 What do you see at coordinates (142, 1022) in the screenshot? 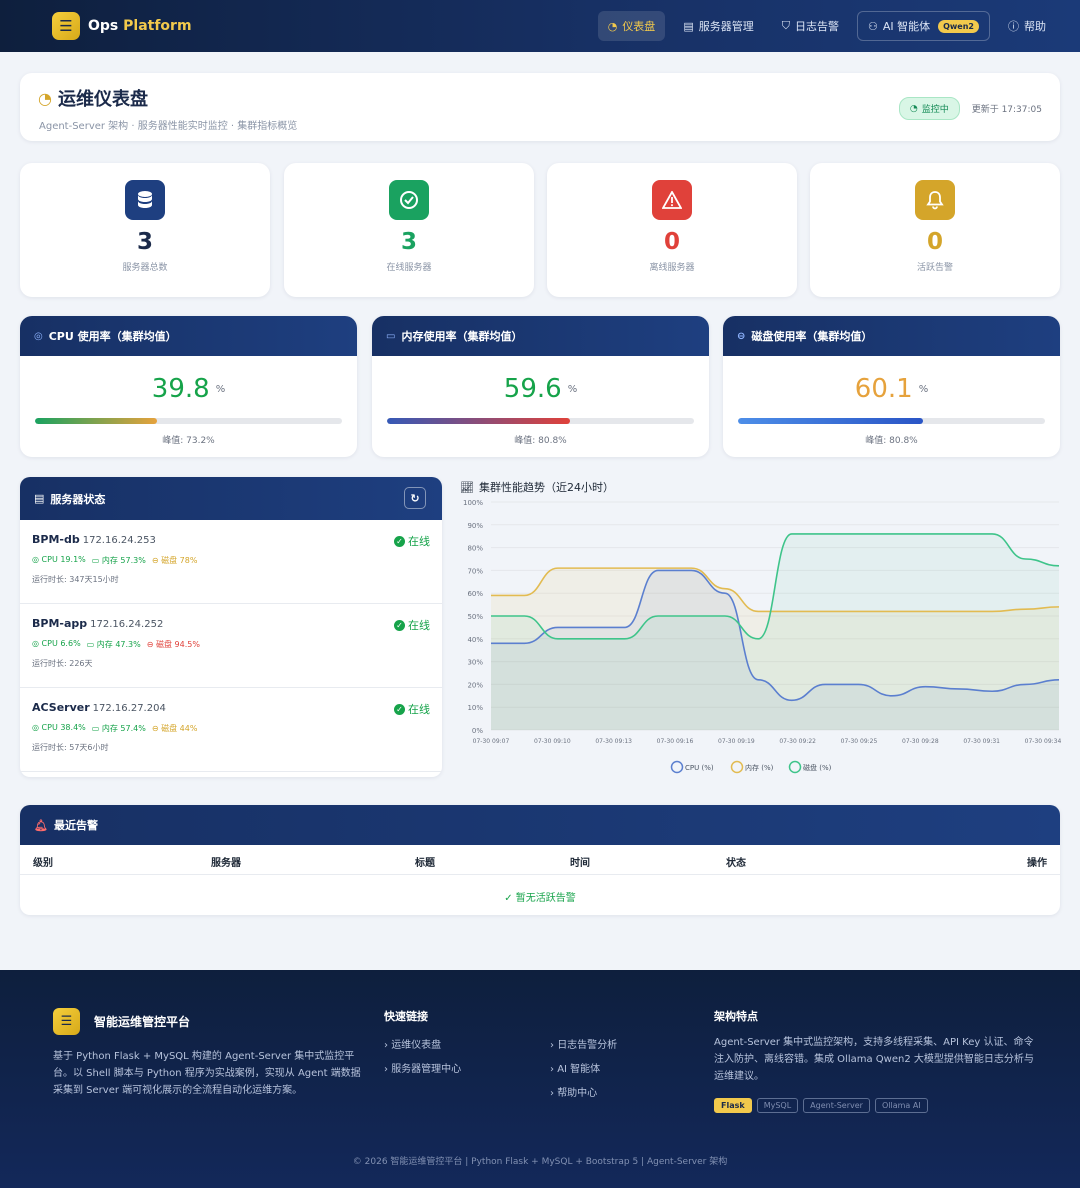
I see `footer-brand-name: 智能运维管控平台` at bounding box center [142, 1022].